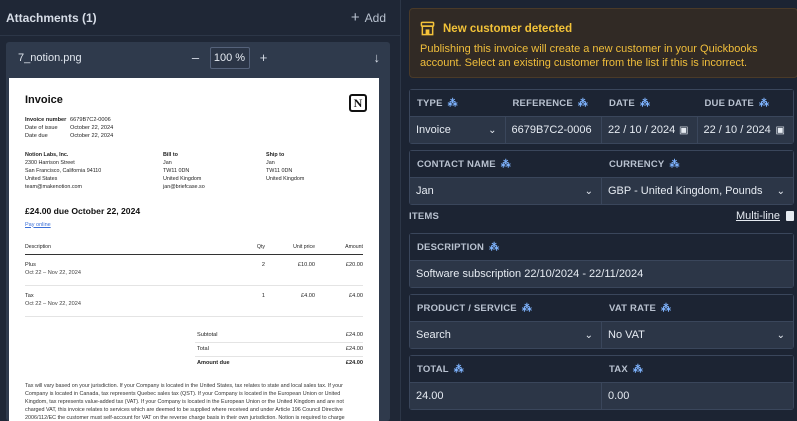 The height and width of the screenshot is (421, 797). I want to click on meta-row: Date of issue October 22, 2024, so click(194, 128).